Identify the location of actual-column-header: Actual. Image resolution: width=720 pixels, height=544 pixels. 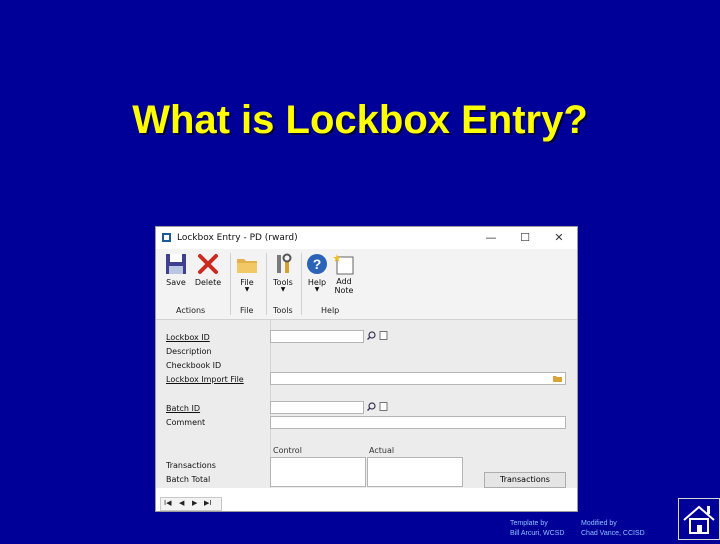
(382, 450).